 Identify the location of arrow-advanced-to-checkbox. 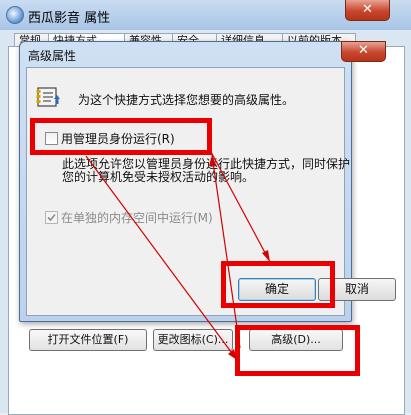
(226, 251).